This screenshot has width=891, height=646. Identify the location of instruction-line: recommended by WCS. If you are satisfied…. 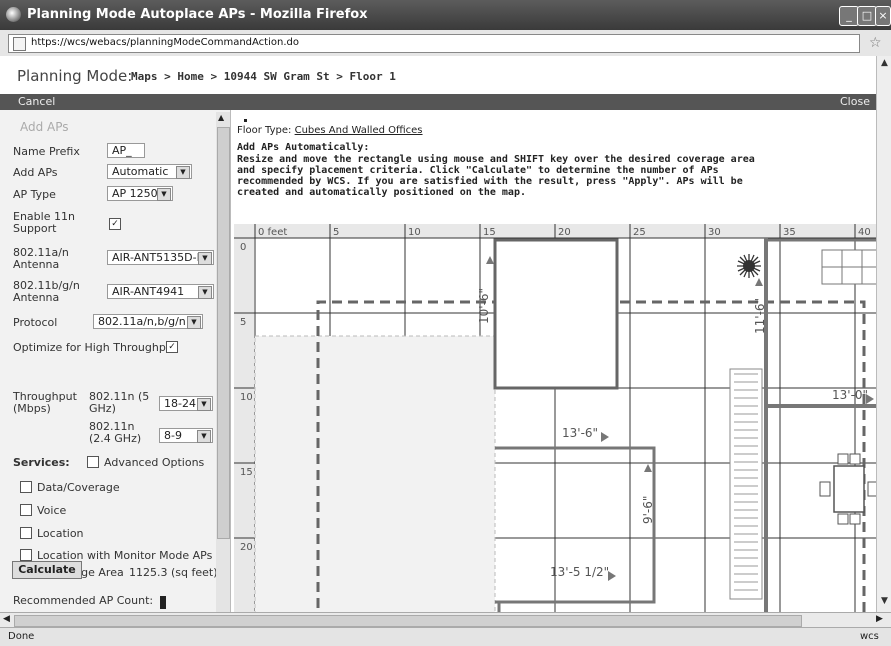
(490, 181).